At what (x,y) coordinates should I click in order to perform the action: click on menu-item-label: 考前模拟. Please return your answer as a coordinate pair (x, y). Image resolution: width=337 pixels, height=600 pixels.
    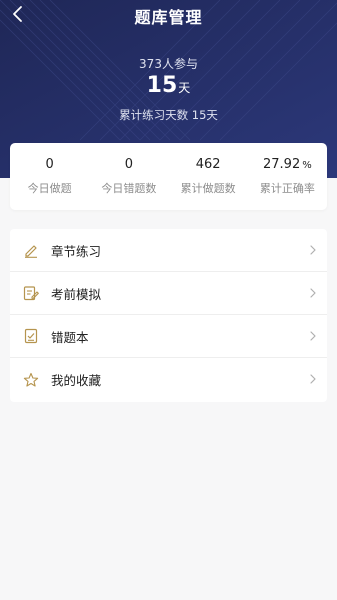
    Looking at the image, I should click on (76, 294).